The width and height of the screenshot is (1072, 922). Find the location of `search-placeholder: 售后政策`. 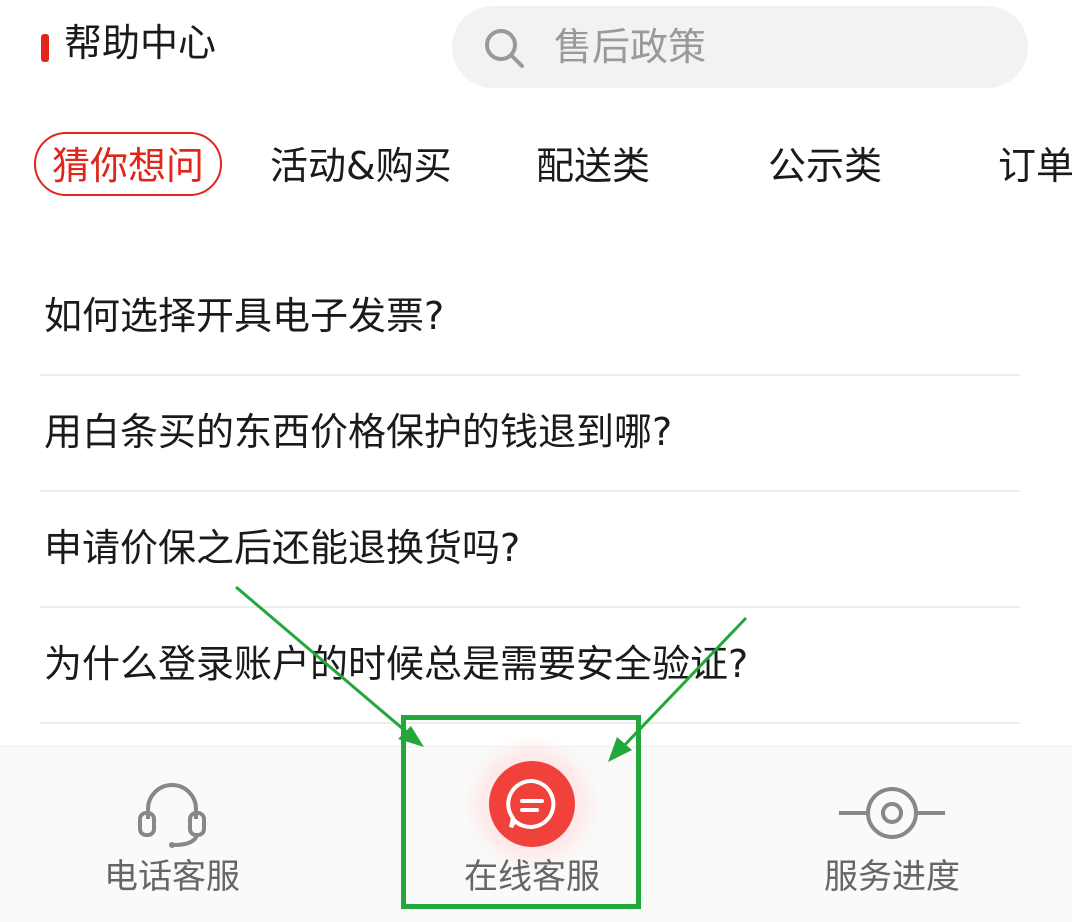

search-placeholder: 售后政策 is located at coordinates (630, 47).